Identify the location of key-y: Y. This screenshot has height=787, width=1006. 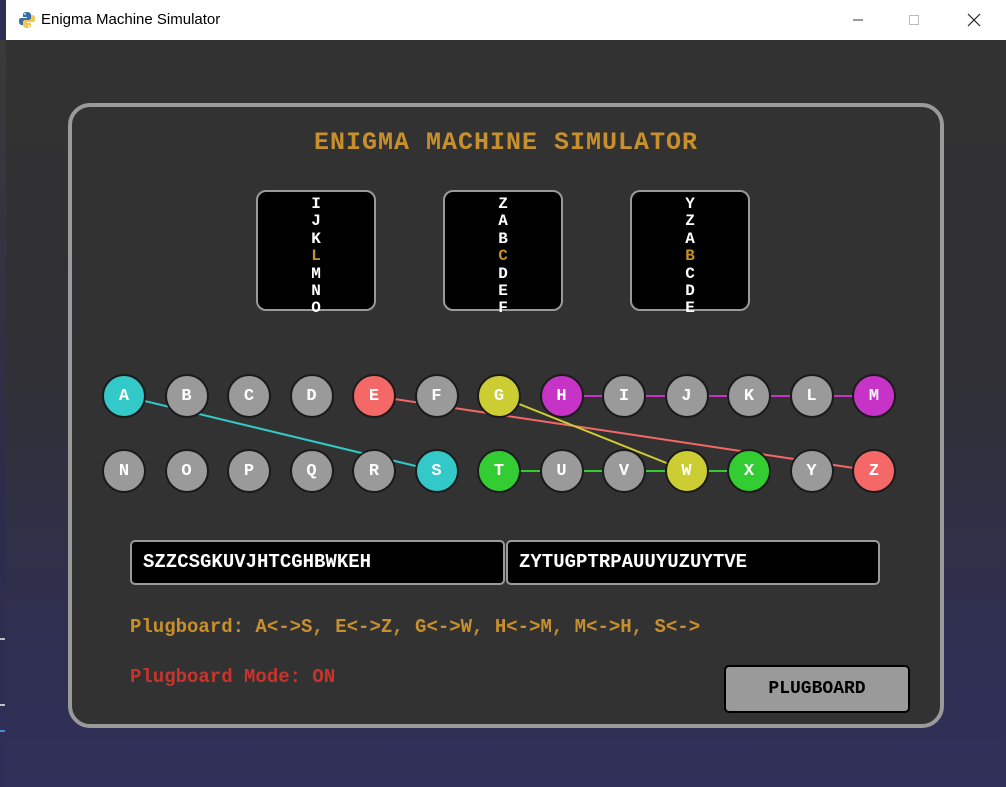
(811, 471).